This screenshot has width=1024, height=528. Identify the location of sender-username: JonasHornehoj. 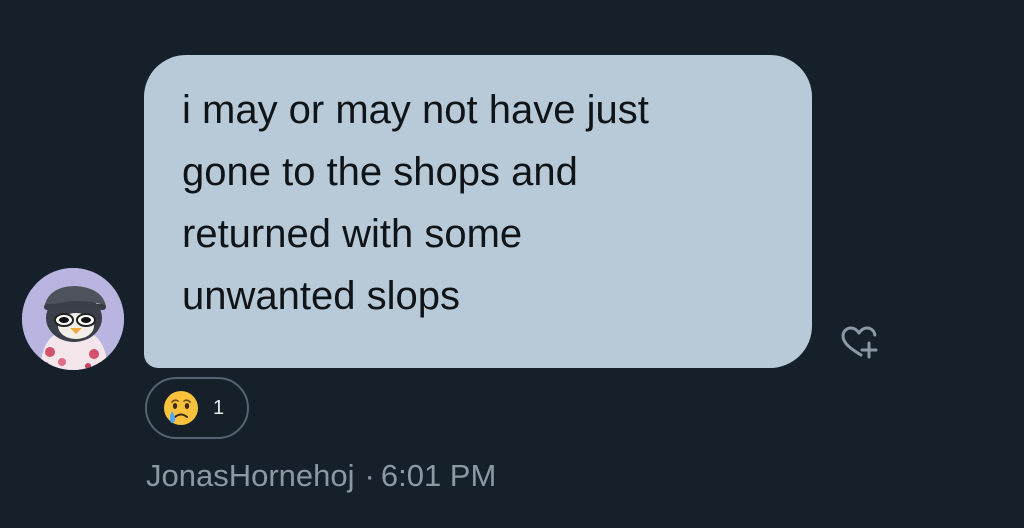
(250, 475).